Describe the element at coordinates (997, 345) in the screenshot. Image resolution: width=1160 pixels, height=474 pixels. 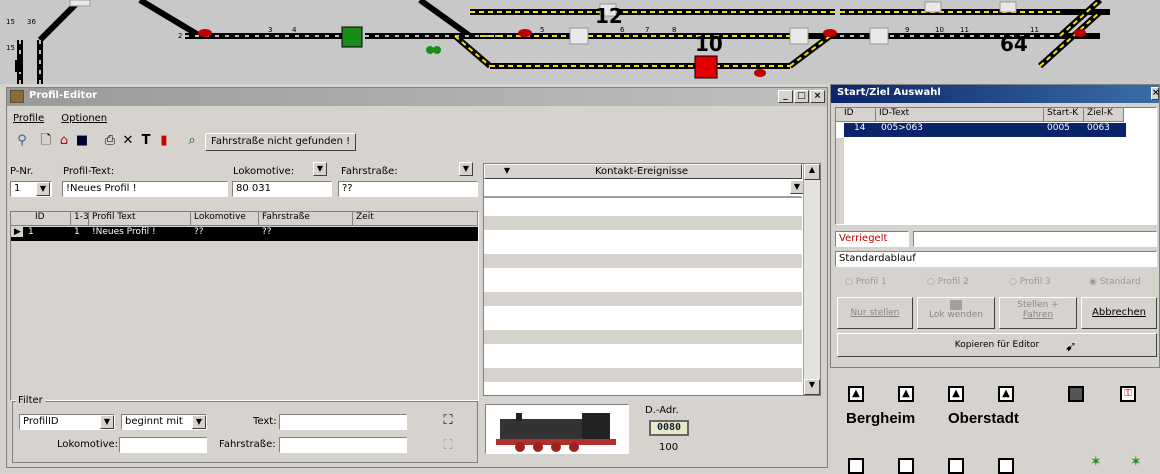
I see `kopieren-fuer-editor-button: Kopieren für Editor` at that location.